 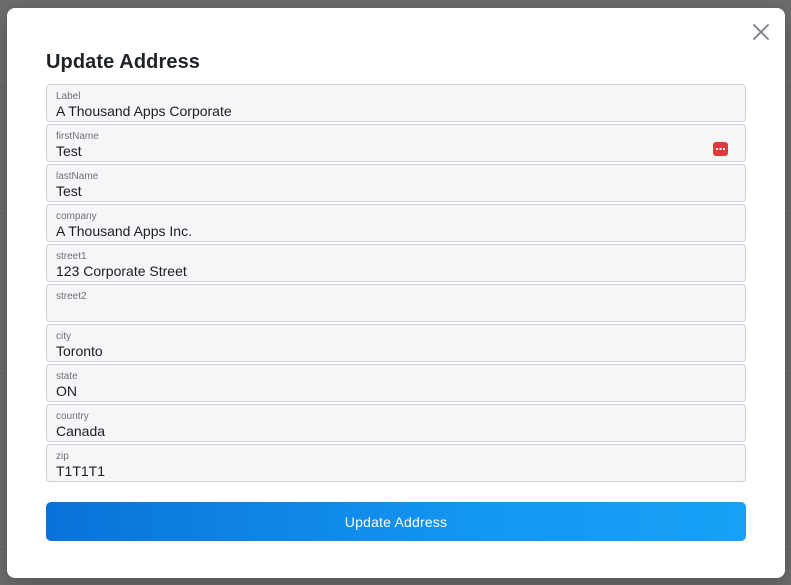 I want to click on street1-input, so click(x=376, y=271).